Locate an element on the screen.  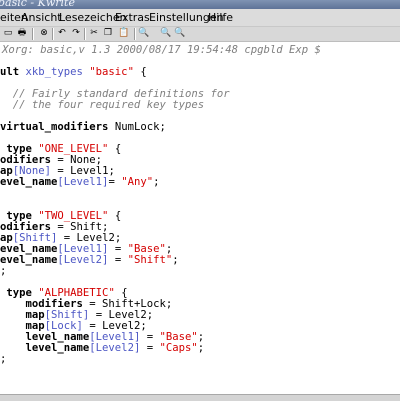
code-token: "Shift" is located at coordinates (150, 260).